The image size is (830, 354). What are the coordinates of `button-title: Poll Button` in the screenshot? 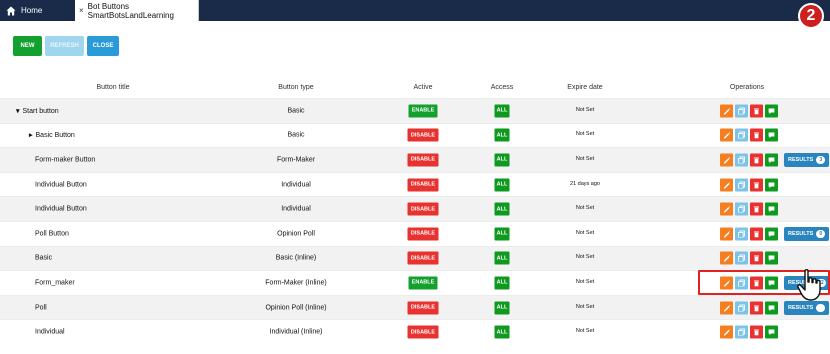 It's located at (52, 233).